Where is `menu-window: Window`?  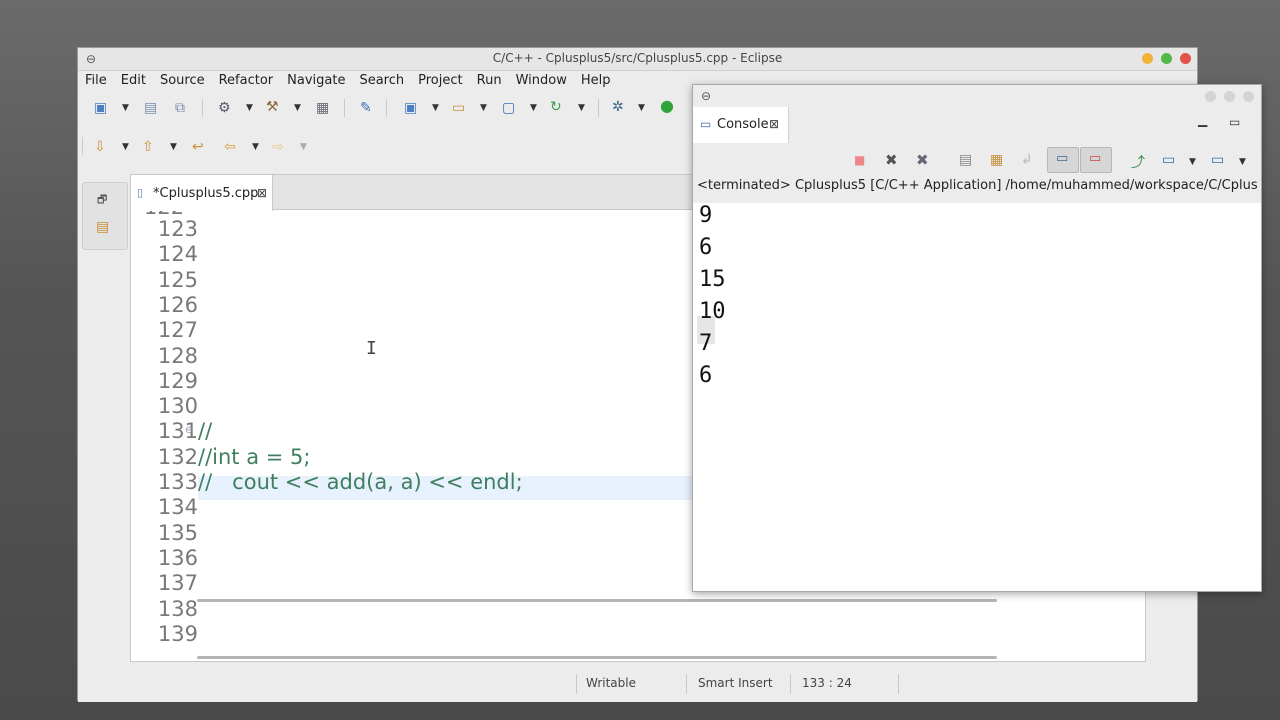
menu-window: Window is located at coordinates (541, 79).